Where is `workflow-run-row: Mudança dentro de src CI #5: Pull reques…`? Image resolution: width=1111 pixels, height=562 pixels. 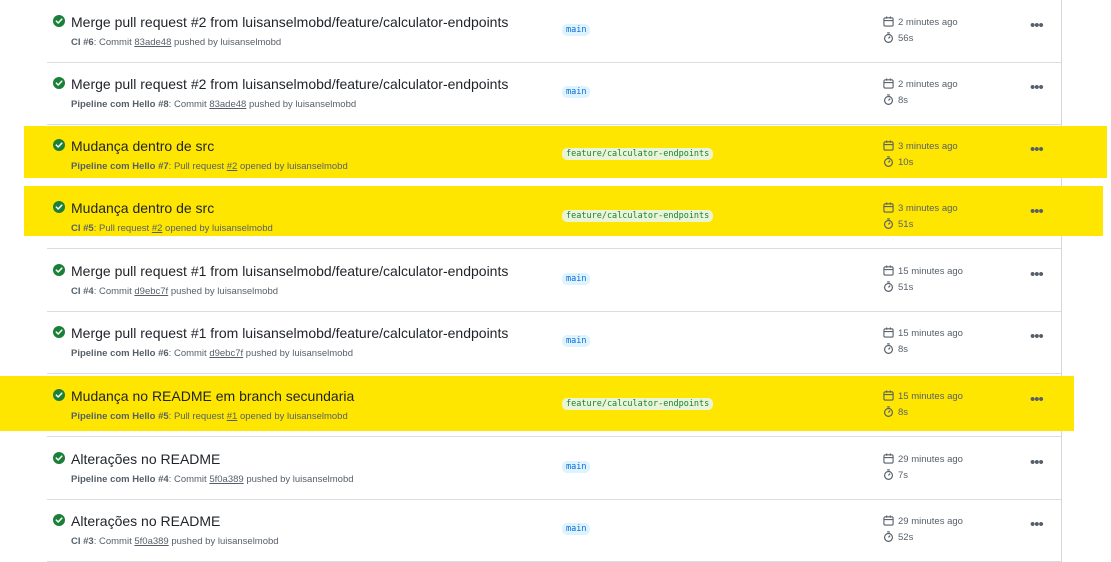
workflow-run-row: Mudança dentro de src CI #5: Pull reques… is located at coordinates (563, 217).